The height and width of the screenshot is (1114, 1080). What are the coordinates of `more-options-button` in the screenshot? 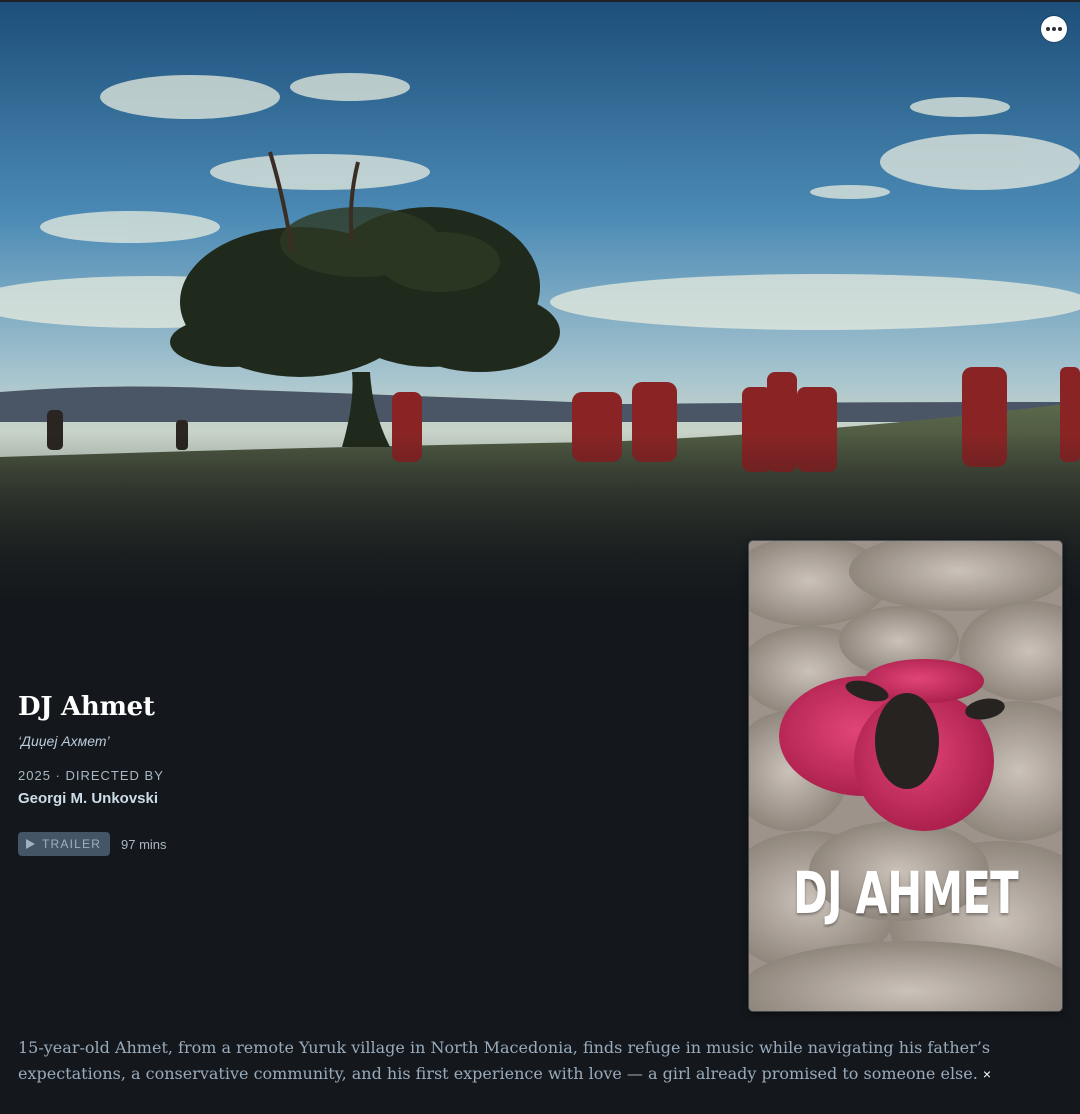 It's located at (1054, 29).